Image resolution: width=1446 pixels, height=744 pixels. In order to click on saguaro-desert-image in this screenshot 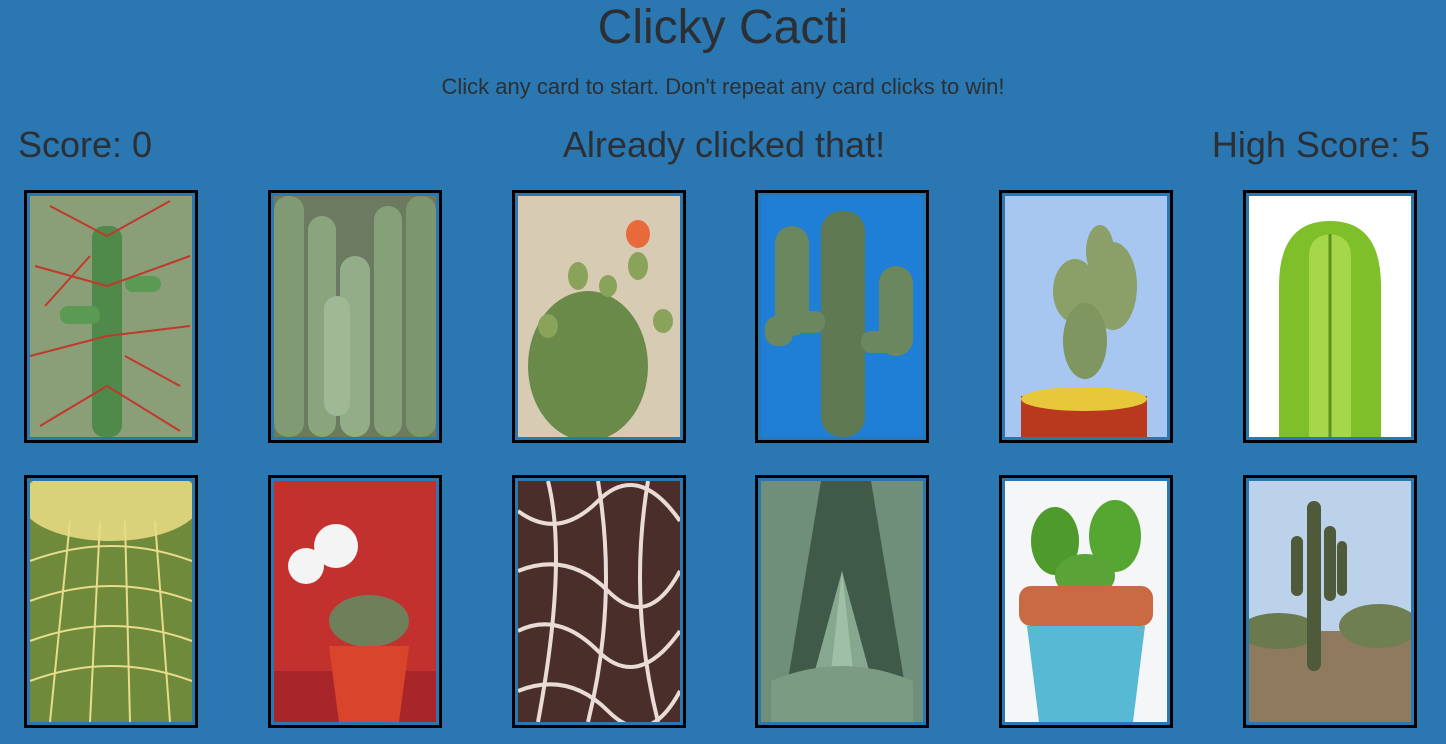, I will do `click(1330, 601)`.